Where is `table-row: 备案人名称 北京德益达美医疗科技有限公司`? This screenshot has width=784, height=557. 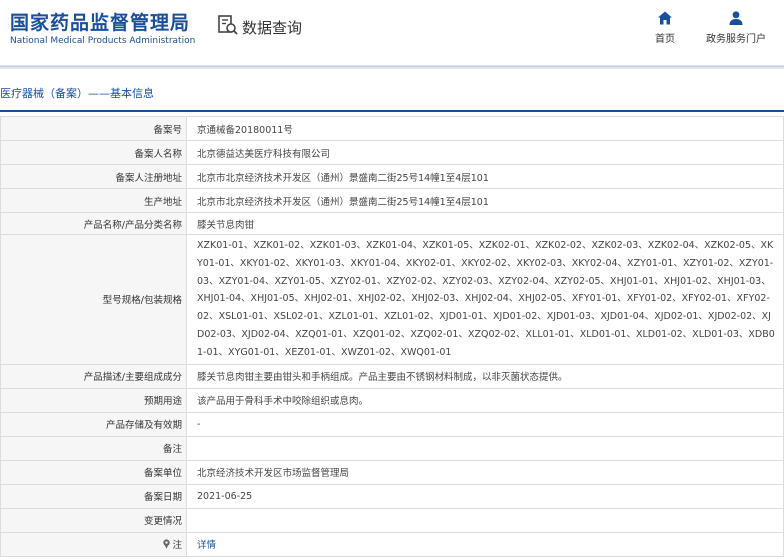 table-row: 备案人名称 北京德益达美医疗科技有限公司 is located at coordinates (392, 152).